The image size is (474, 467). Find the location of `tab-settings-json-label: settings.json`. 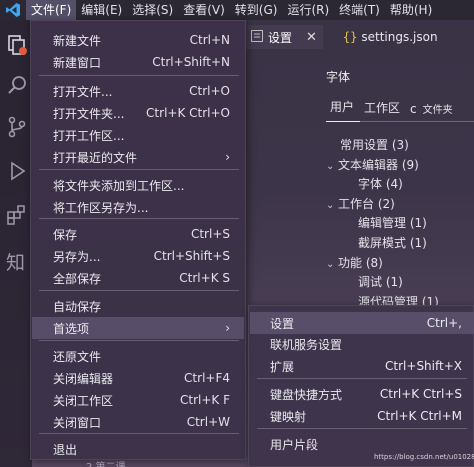

tab-settings-json-label: settings.json is located at coordinates (399, 37).